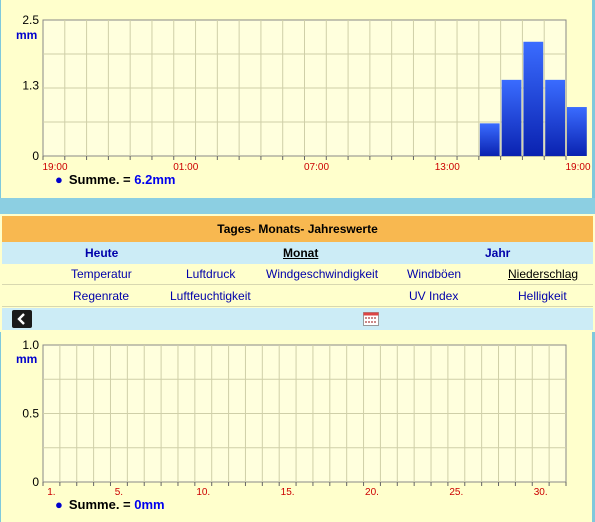 The width and height of the screenshot is (595, 522). What do you see at coordinates (99, 179) in the screenshot?
I see `top-summary-label: Summe. =` at bounding box center [99, 179].